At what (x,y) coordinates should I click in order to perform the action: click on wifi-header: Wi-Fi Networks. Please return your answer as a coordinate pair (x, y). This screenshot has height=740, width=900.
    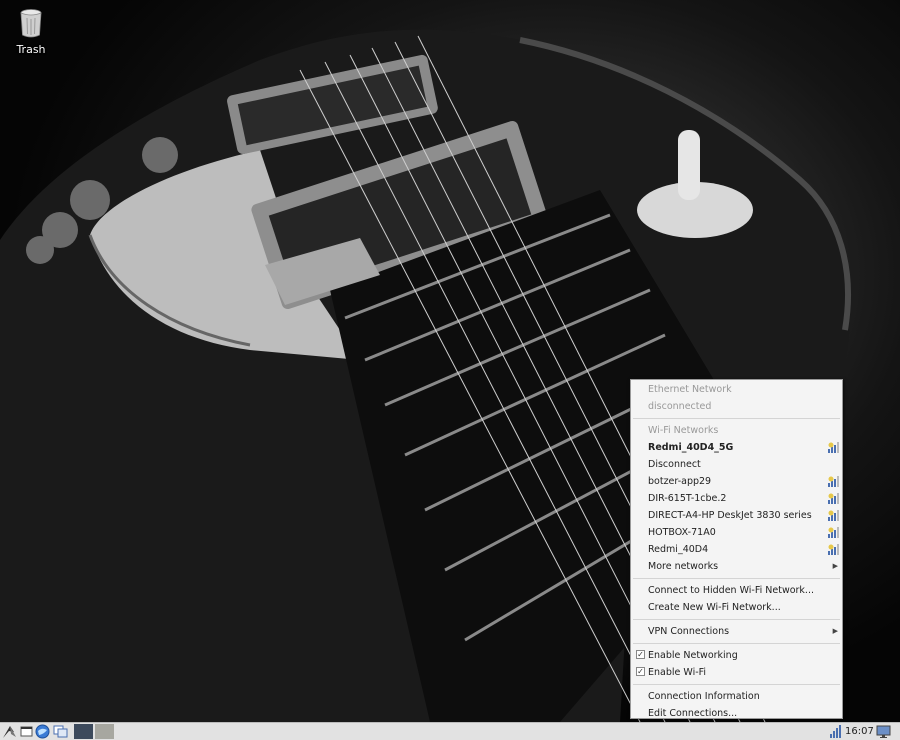
    Looking at the image, I should click on (683, 430).